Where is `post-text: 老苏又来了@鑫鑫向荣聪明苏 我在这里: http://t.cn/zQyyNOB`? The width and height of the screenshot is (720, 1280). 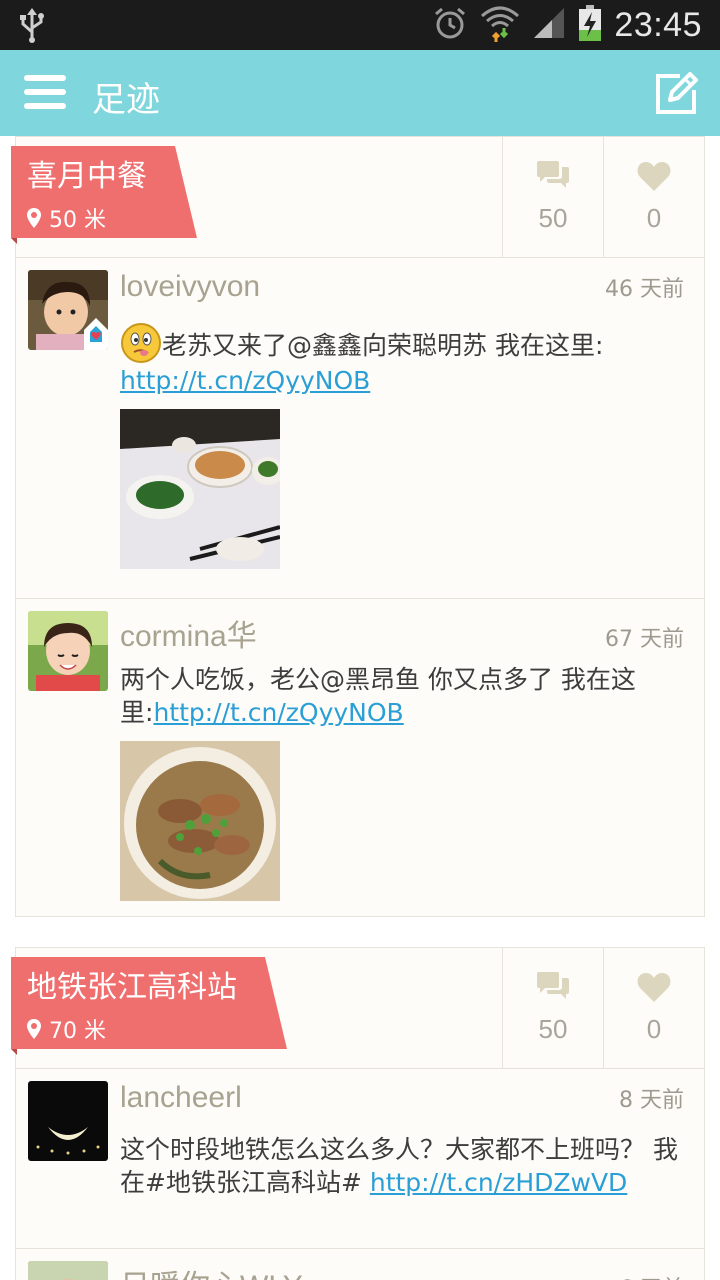 post-text: 老苏又来了@鑫鑫向荣聪明苏 我在这里: http://t.cn/zQyyNOB is located at coordinates (402, 359).